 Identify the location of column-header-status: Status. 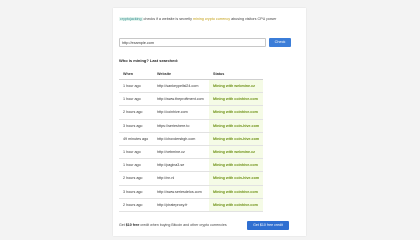
(236, 74).